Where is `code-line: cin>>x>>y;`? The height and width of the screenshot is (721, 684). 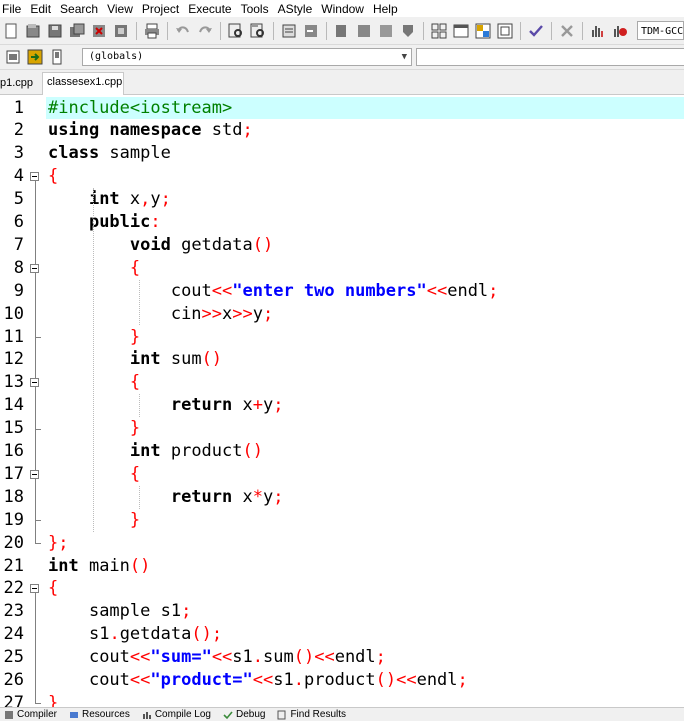 code-line: cin>>x>>y; is located at coordinates (366, 314).